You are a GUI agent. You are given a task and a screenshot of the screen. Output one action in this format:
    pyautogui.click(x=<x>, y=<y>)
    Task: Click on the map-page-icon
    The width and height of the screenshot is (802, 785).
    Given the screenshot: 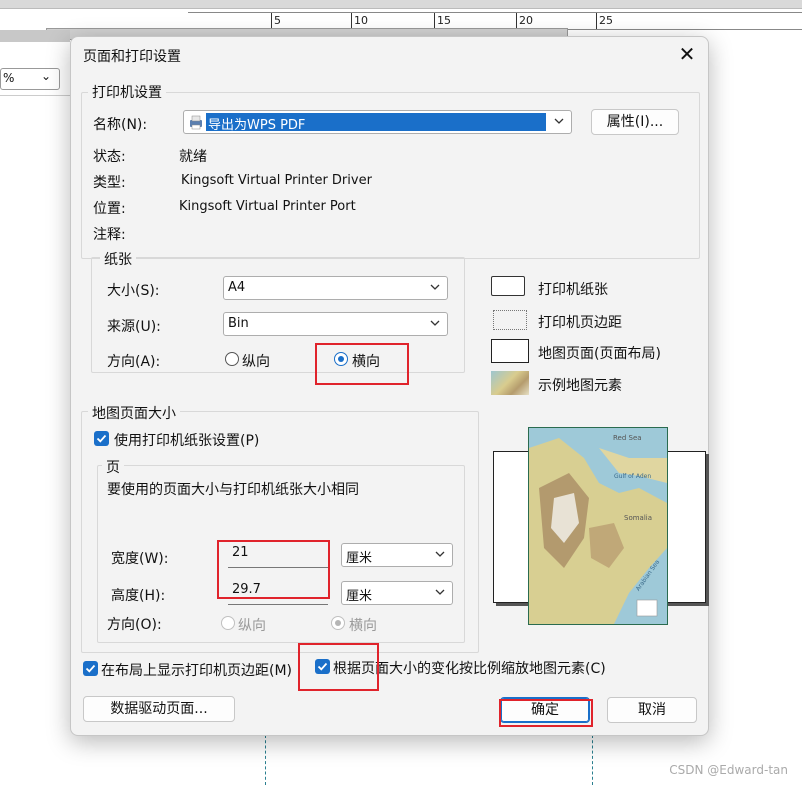 What is the action you would take?
    pyautogui.click(x=510, y=351)
    